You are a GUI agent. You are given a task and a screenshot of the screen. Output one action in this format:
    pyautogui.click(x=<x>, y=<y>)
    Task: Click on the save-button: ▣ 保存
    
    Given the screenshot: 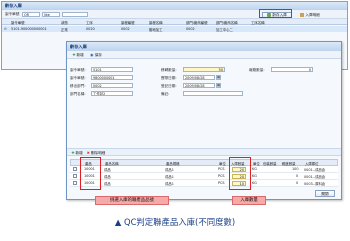 What is the action you would take?
    pyautogui.click(x=96, y=55)
    